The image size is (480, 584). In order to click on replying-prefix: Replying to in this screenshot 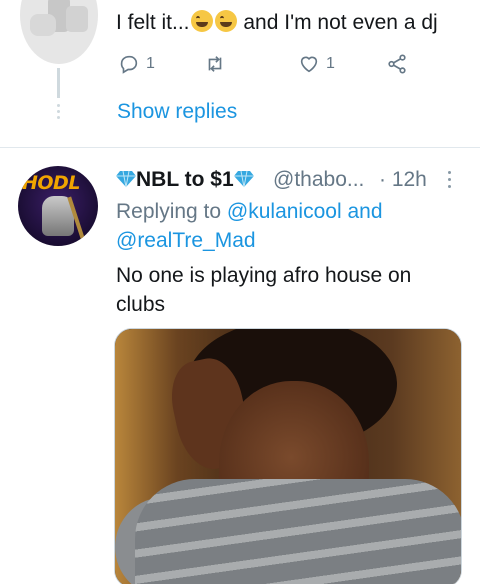, I will do `click(169, 211)`.